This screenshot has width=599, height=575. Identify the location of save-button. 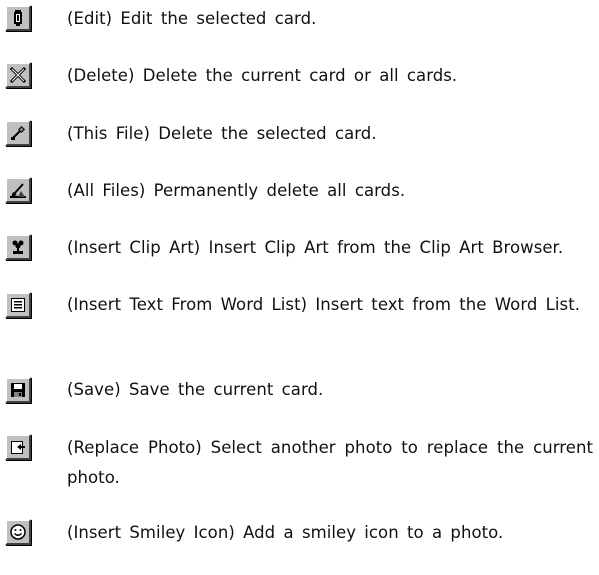
(18, 390).